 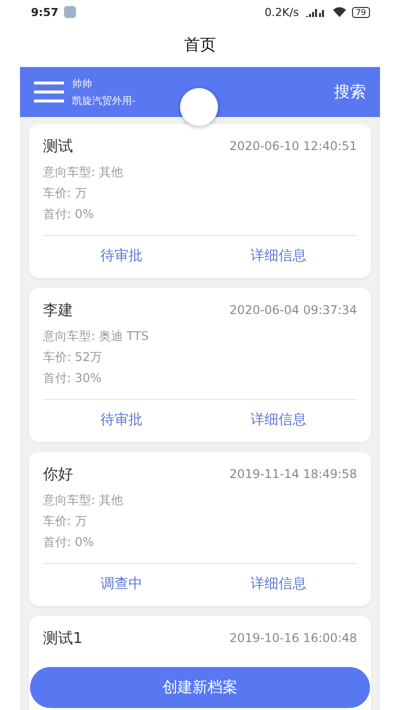 What do you see at coordinates (58, 310) in the screenshot?
I see `customer-name: 李建` at bounding box center [58, 310].